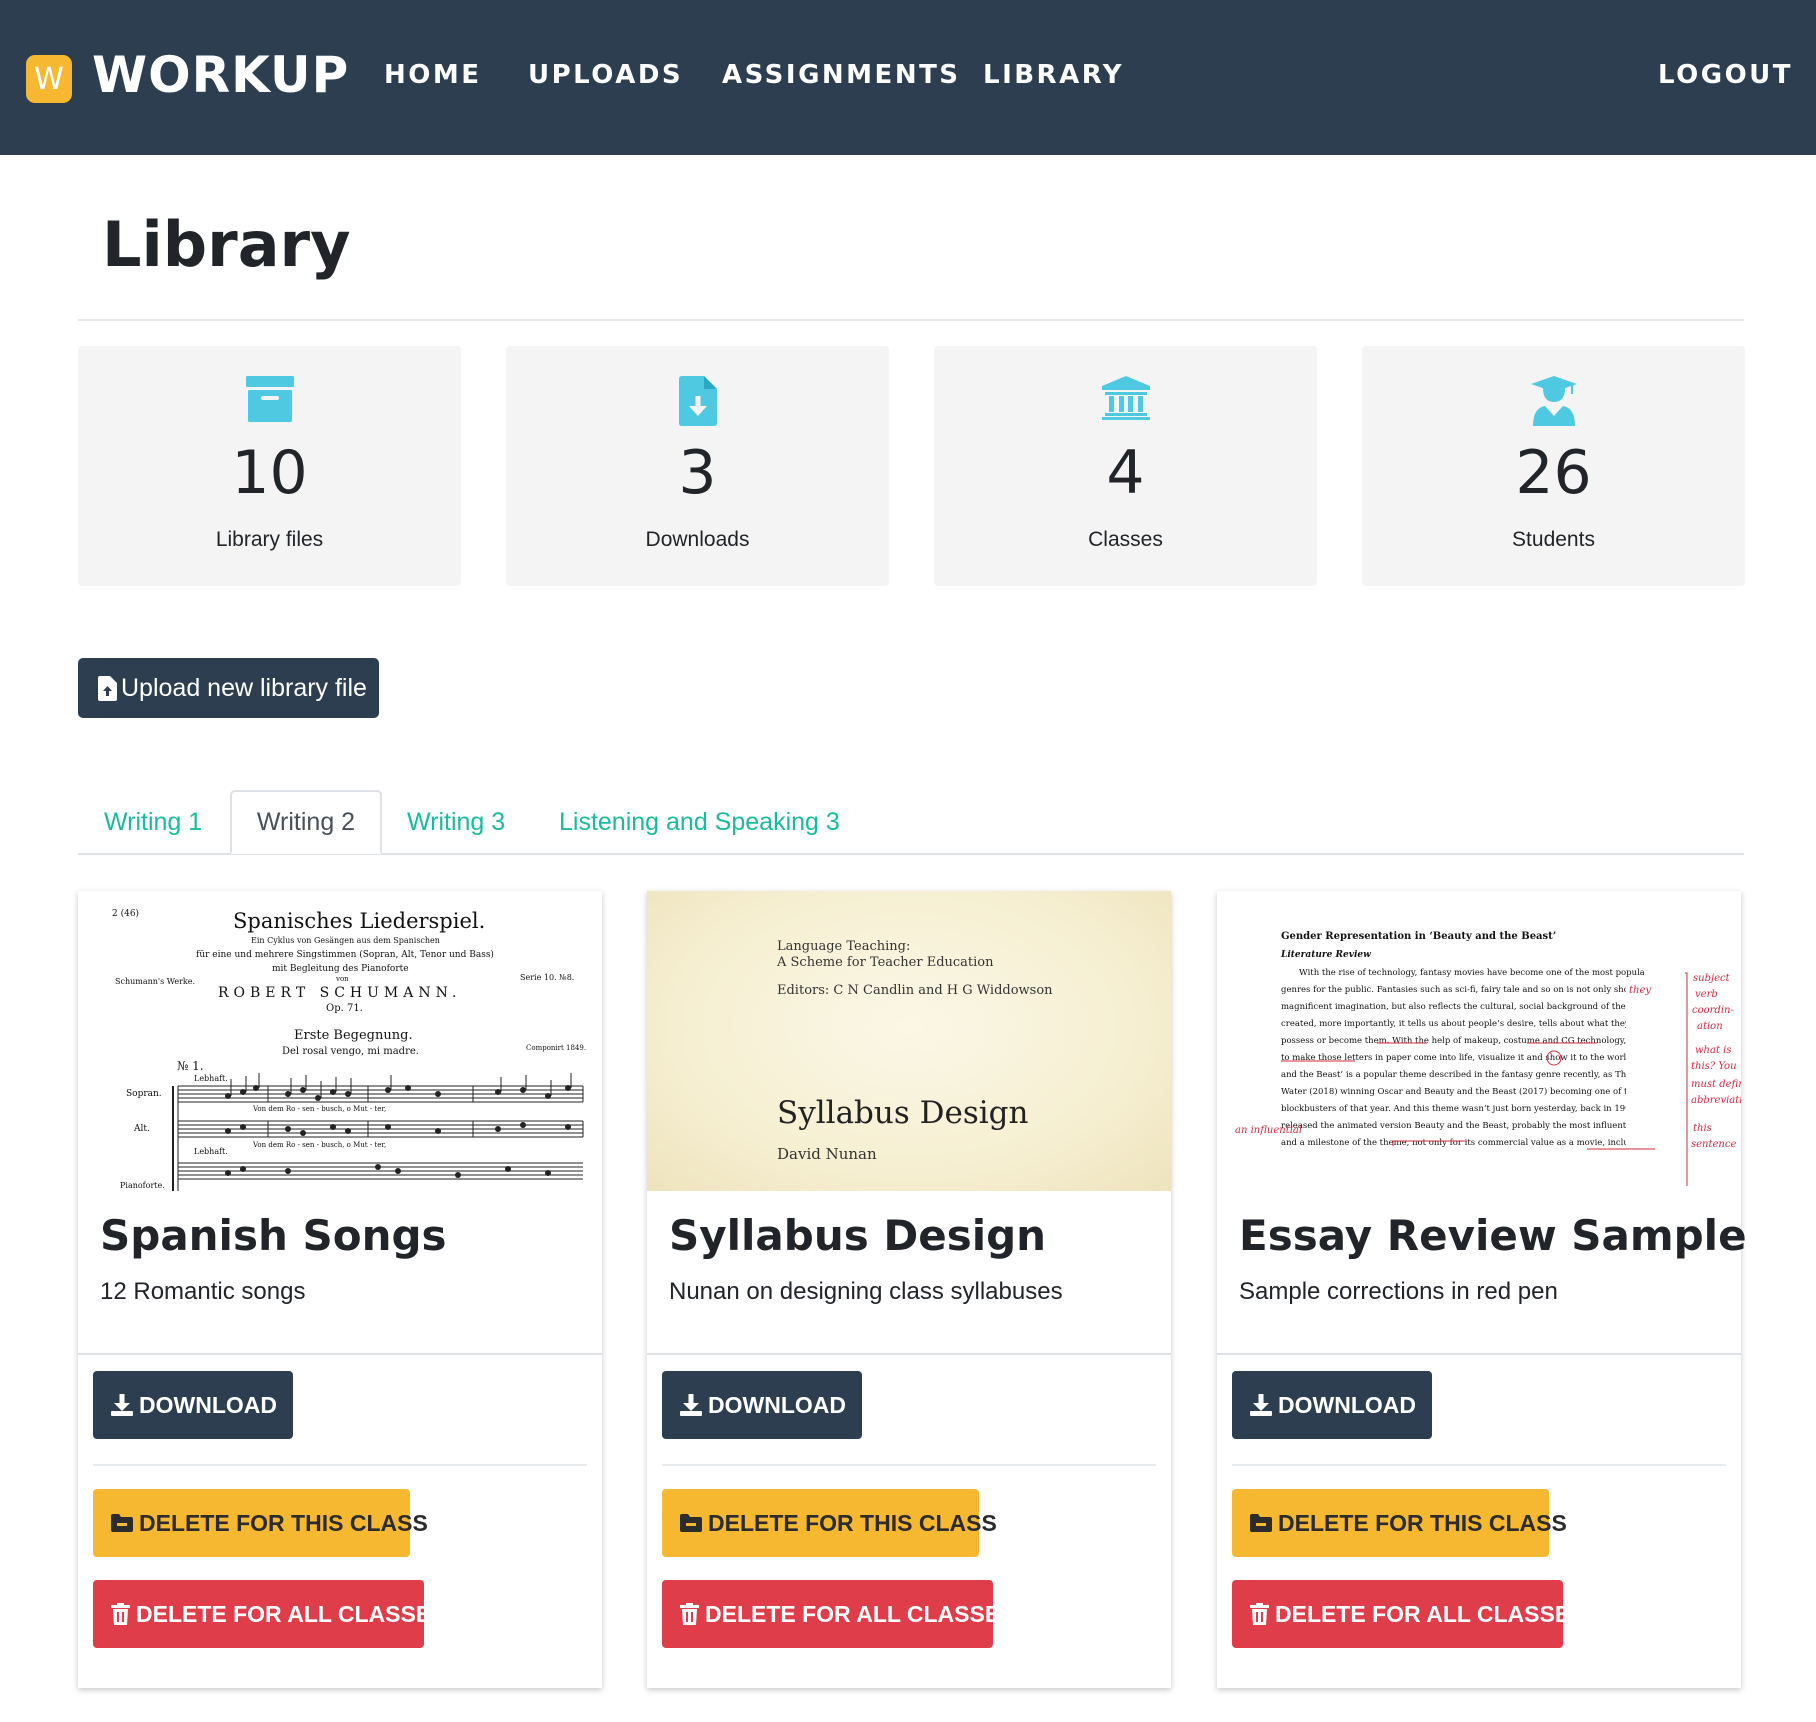 This screenshot has width=1816, height=1722. What do you see at coordinates (306, 822) in the screenshot?
I see `tab-writing-2: Writing 2` at bounding box center [306, 822].